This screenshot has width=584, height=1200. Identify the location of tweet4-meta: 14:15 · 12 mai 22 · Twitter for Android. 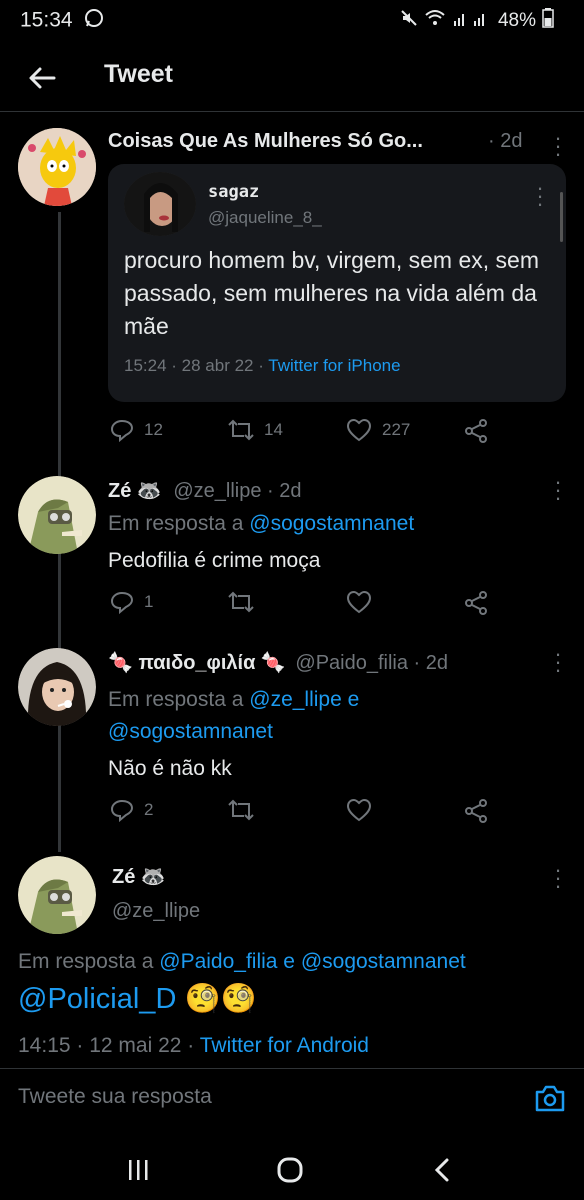
(193, 1046).